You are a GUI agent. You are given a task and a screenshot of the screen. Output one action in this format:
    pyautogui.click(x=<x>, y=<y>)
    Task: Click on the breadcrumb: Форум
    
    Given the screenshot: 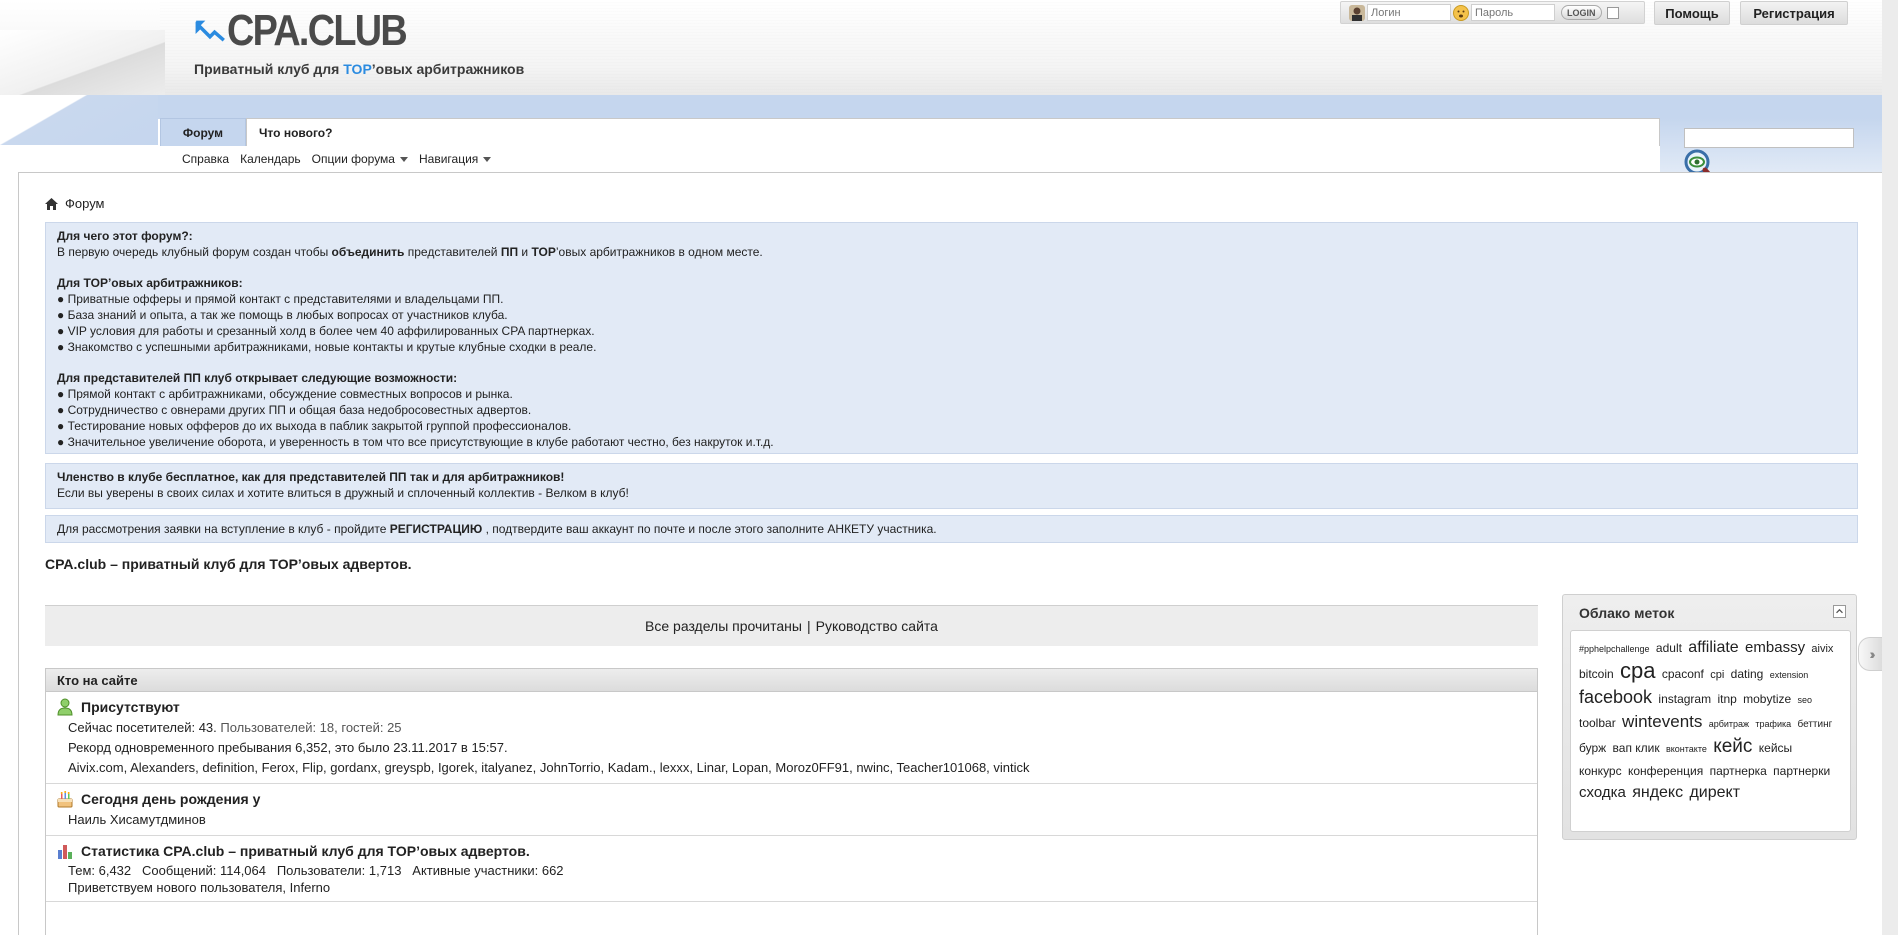 What is the action you would take?
    pyautogui.click(x=75, y=203)
    